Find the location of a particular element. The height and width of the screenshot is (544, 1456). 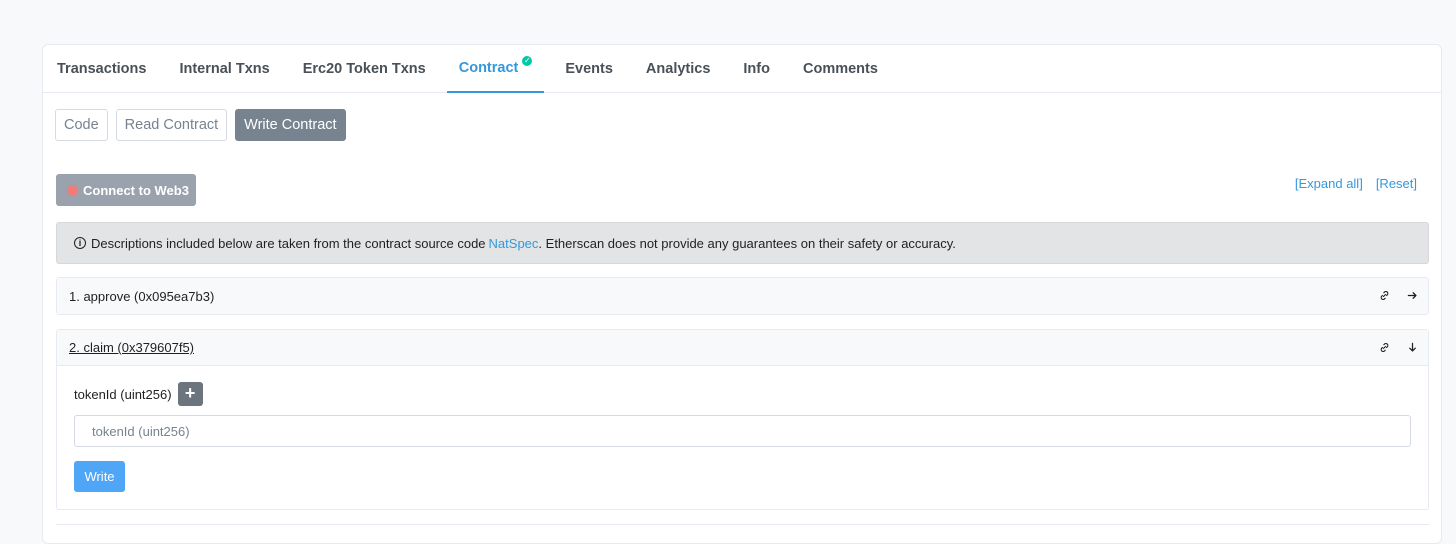

tab-events: Events is located at coordinates (589, 68).